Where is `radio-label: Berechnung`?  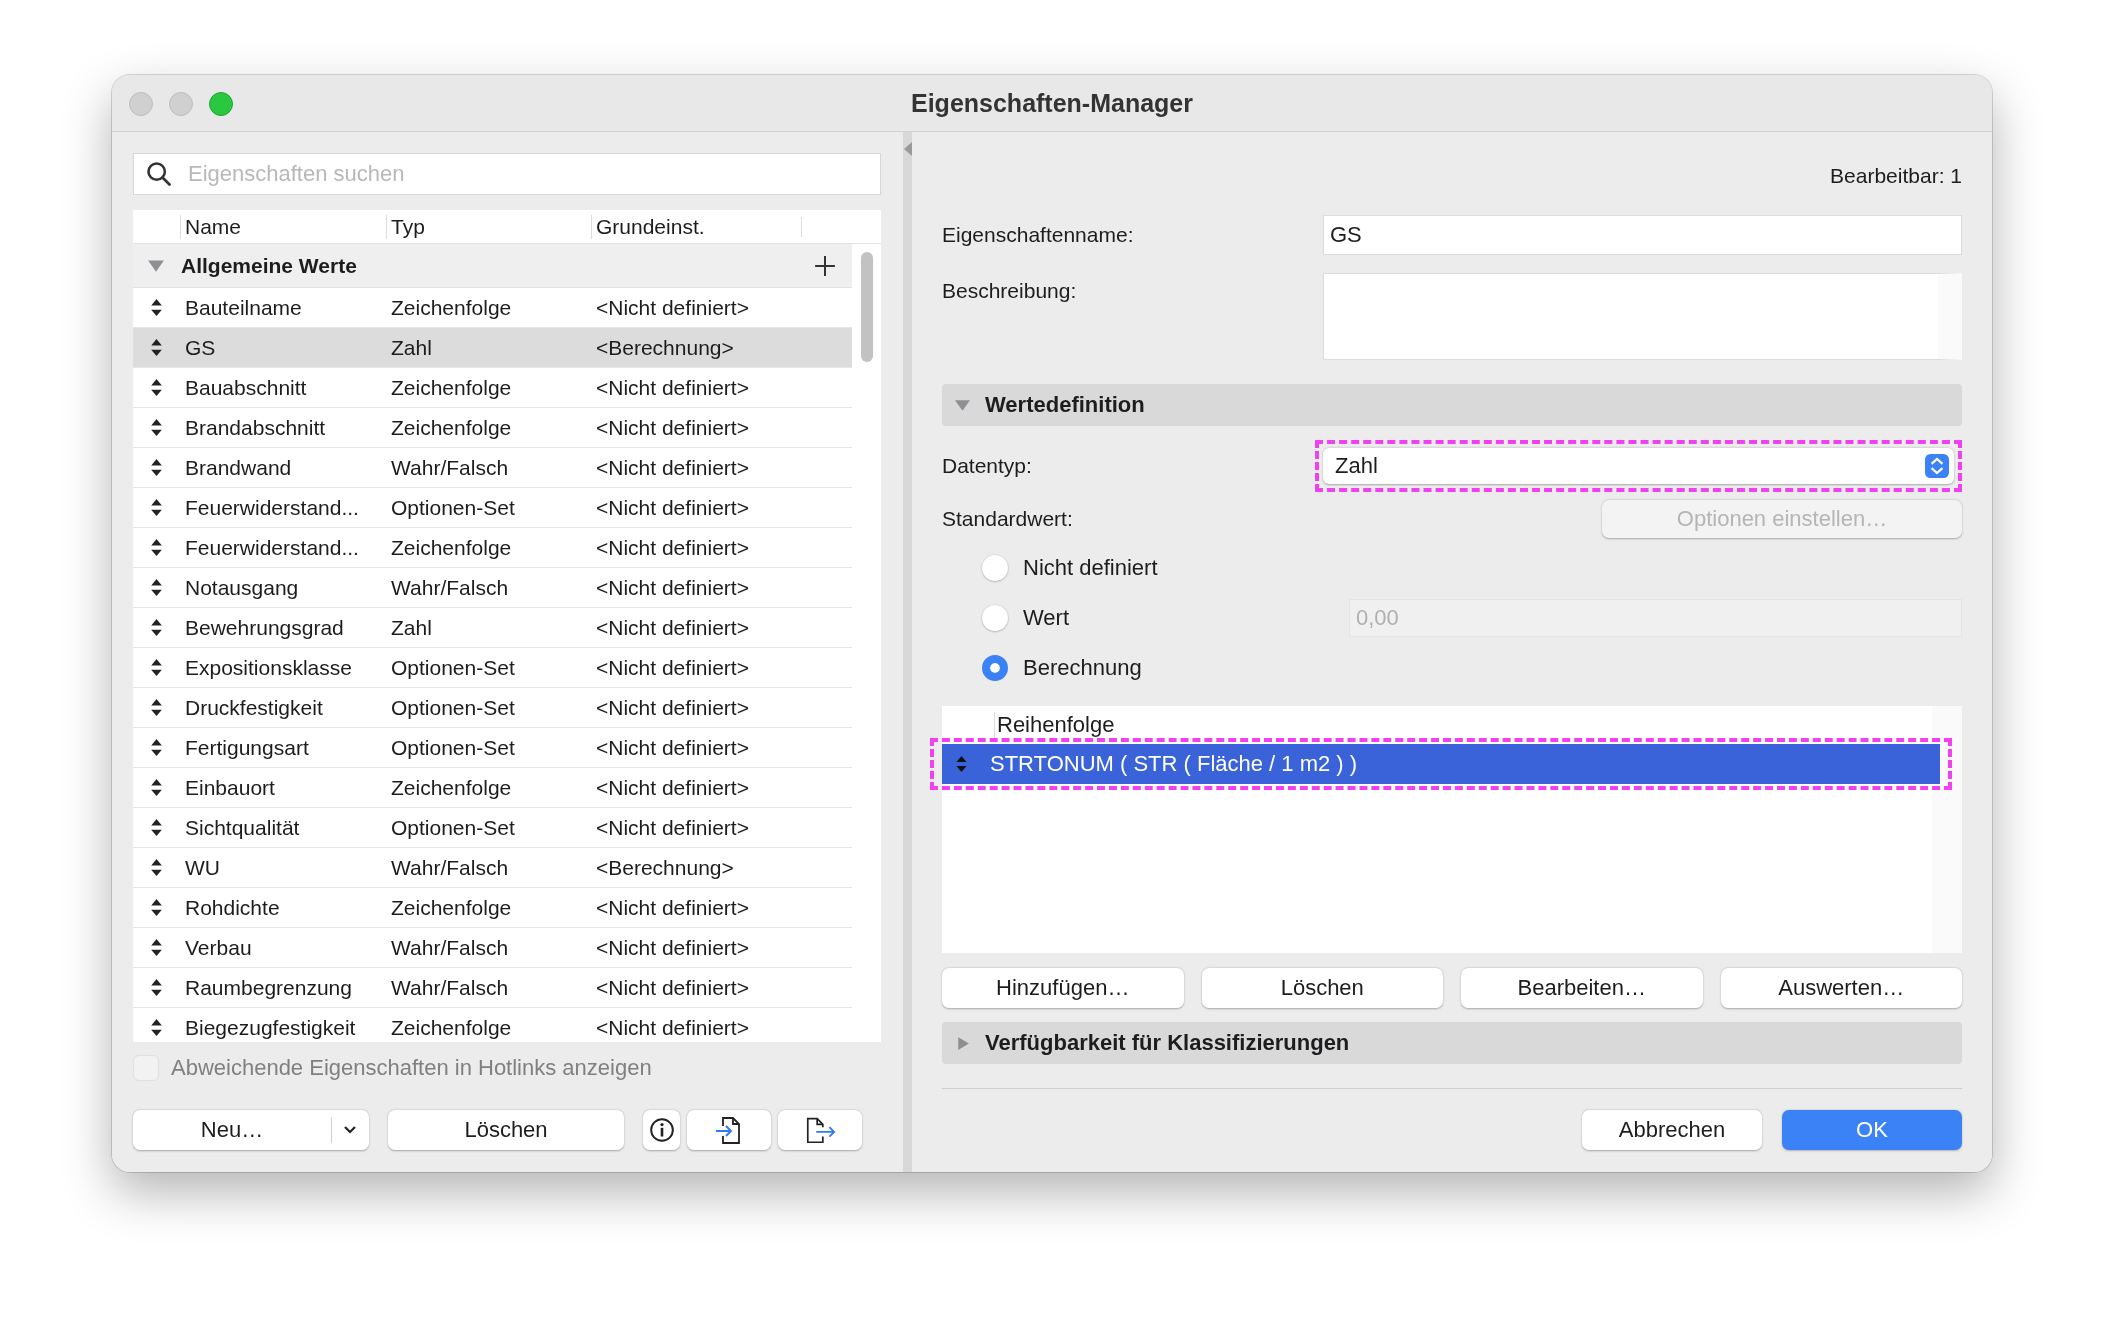 radio-label: Berechnung is located at coordinates (1083, 668).